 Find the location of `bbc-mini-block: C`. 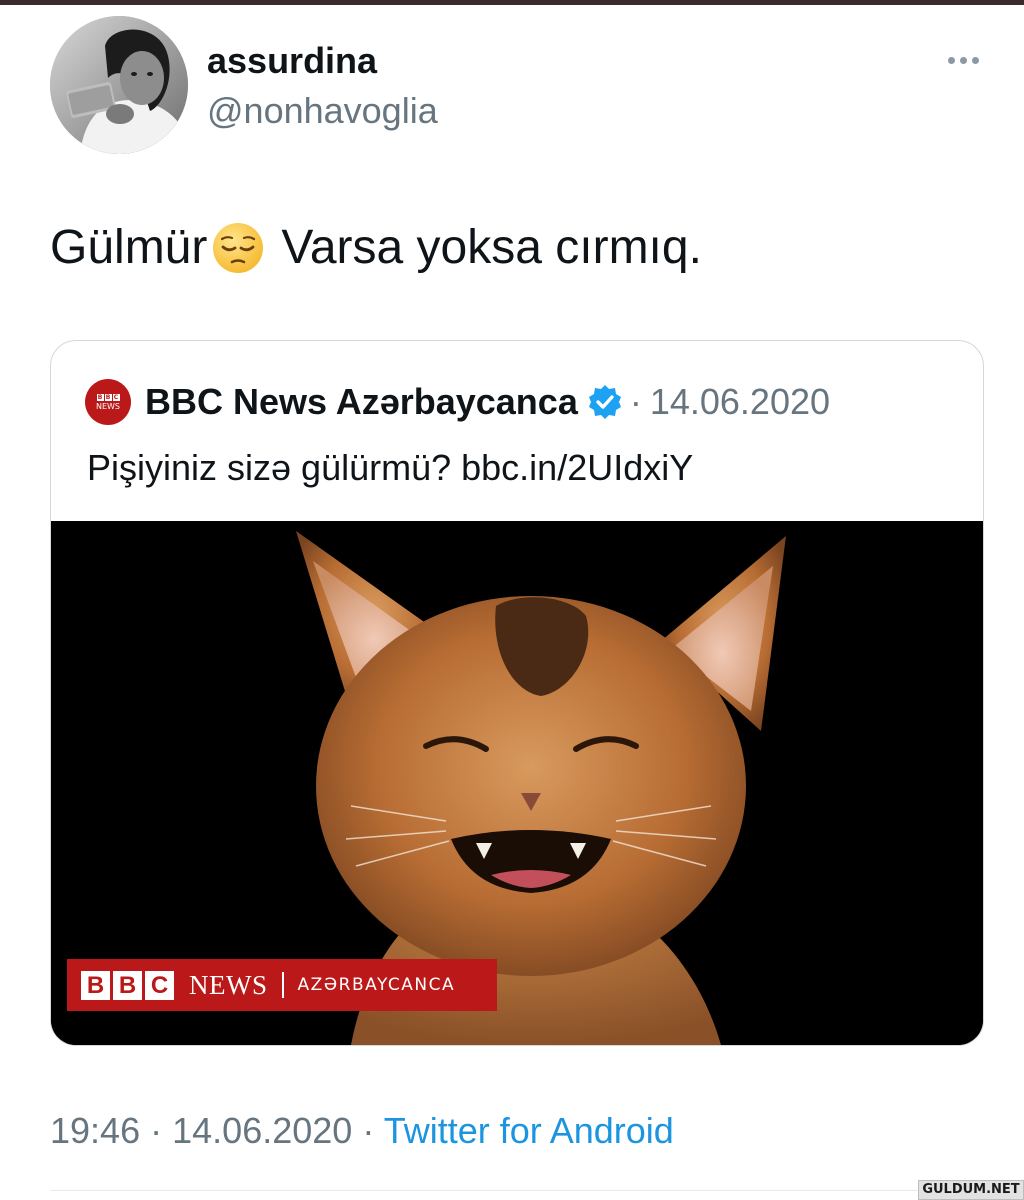

bbc-mini-block: C is located at coordinates (116, 397).